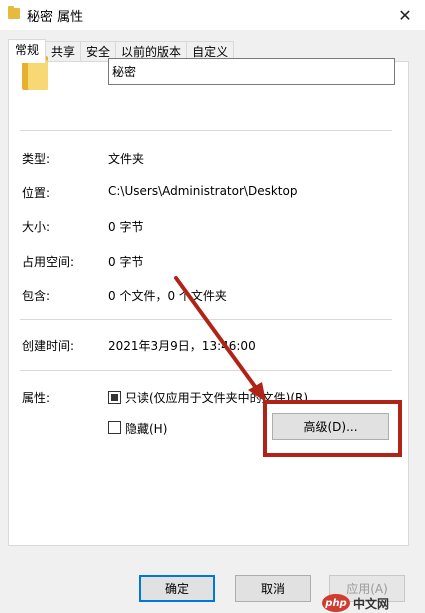 The width and height of the screenshot is (425, 613). I want to click on location-value: C:\Users\Administrator\Desktop, so click(203, 191).